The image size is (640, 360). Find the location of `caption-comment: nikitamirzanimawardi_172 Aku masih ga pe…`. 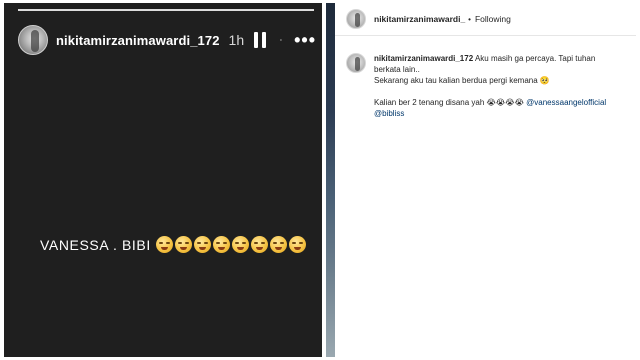

caption-comment: nikitamirzanimawardi_172 Aku masih ga pe… is located at coordinates (488, 86).